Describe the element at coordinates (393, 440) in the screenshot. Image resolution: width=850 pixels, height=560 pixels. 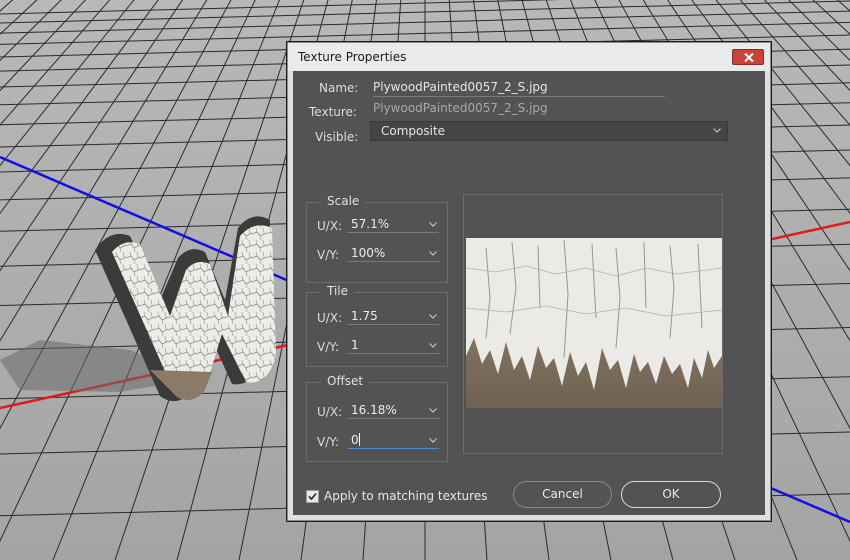
I see `offset-vy-input: 0` at that location.